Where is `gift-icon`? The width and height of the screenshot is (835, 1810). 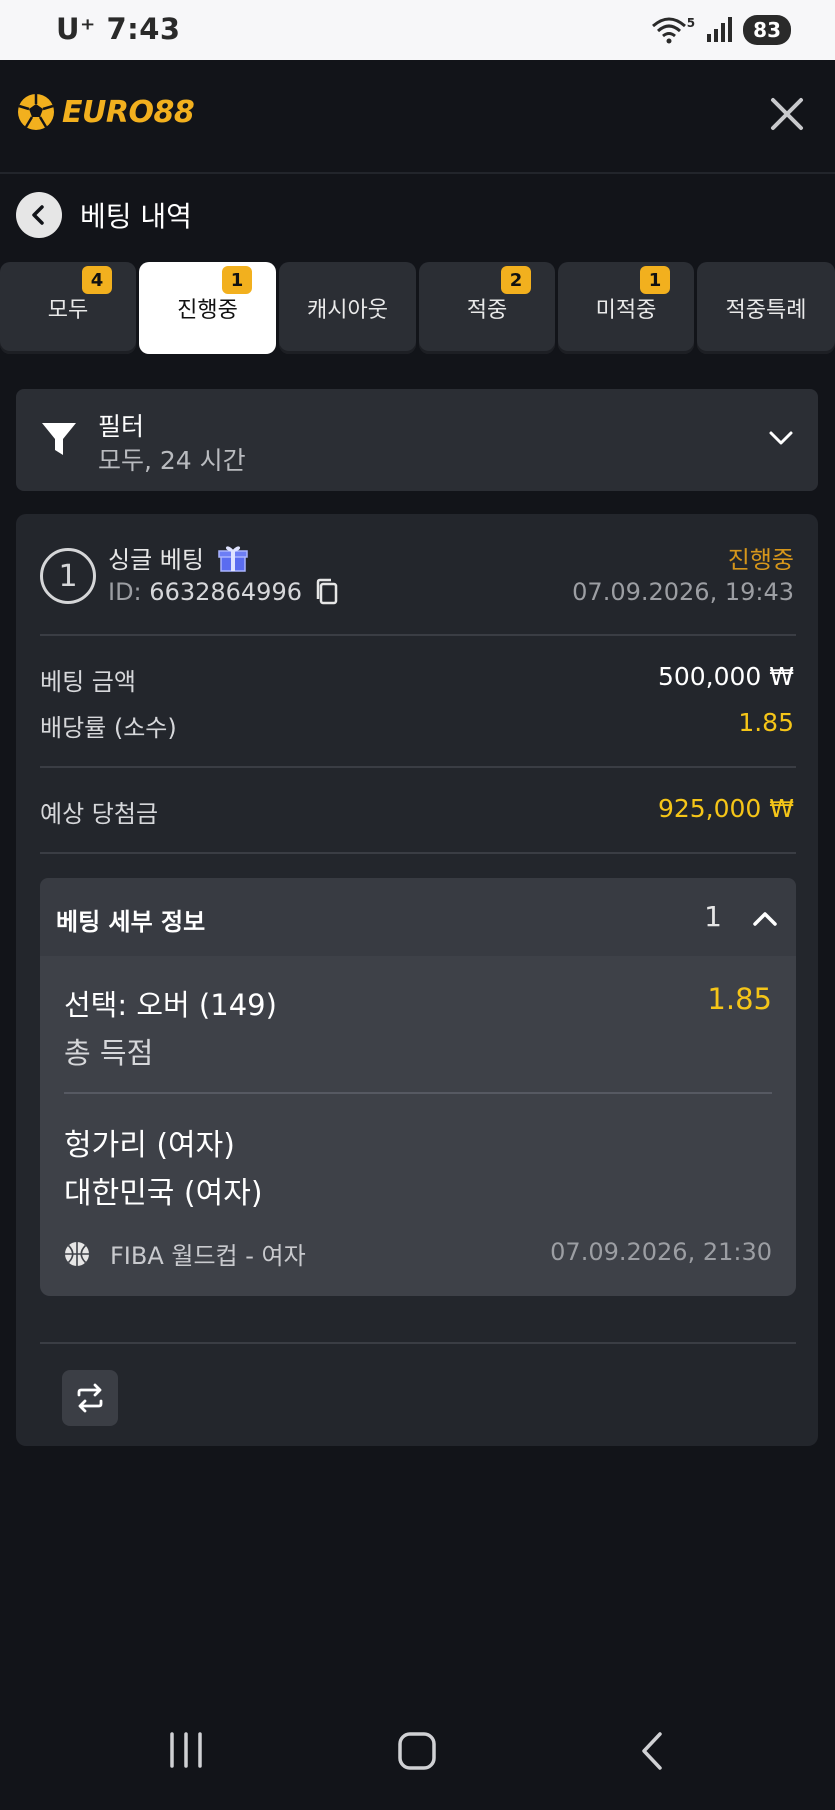 gift-icon is located at coordinates (233, 558).